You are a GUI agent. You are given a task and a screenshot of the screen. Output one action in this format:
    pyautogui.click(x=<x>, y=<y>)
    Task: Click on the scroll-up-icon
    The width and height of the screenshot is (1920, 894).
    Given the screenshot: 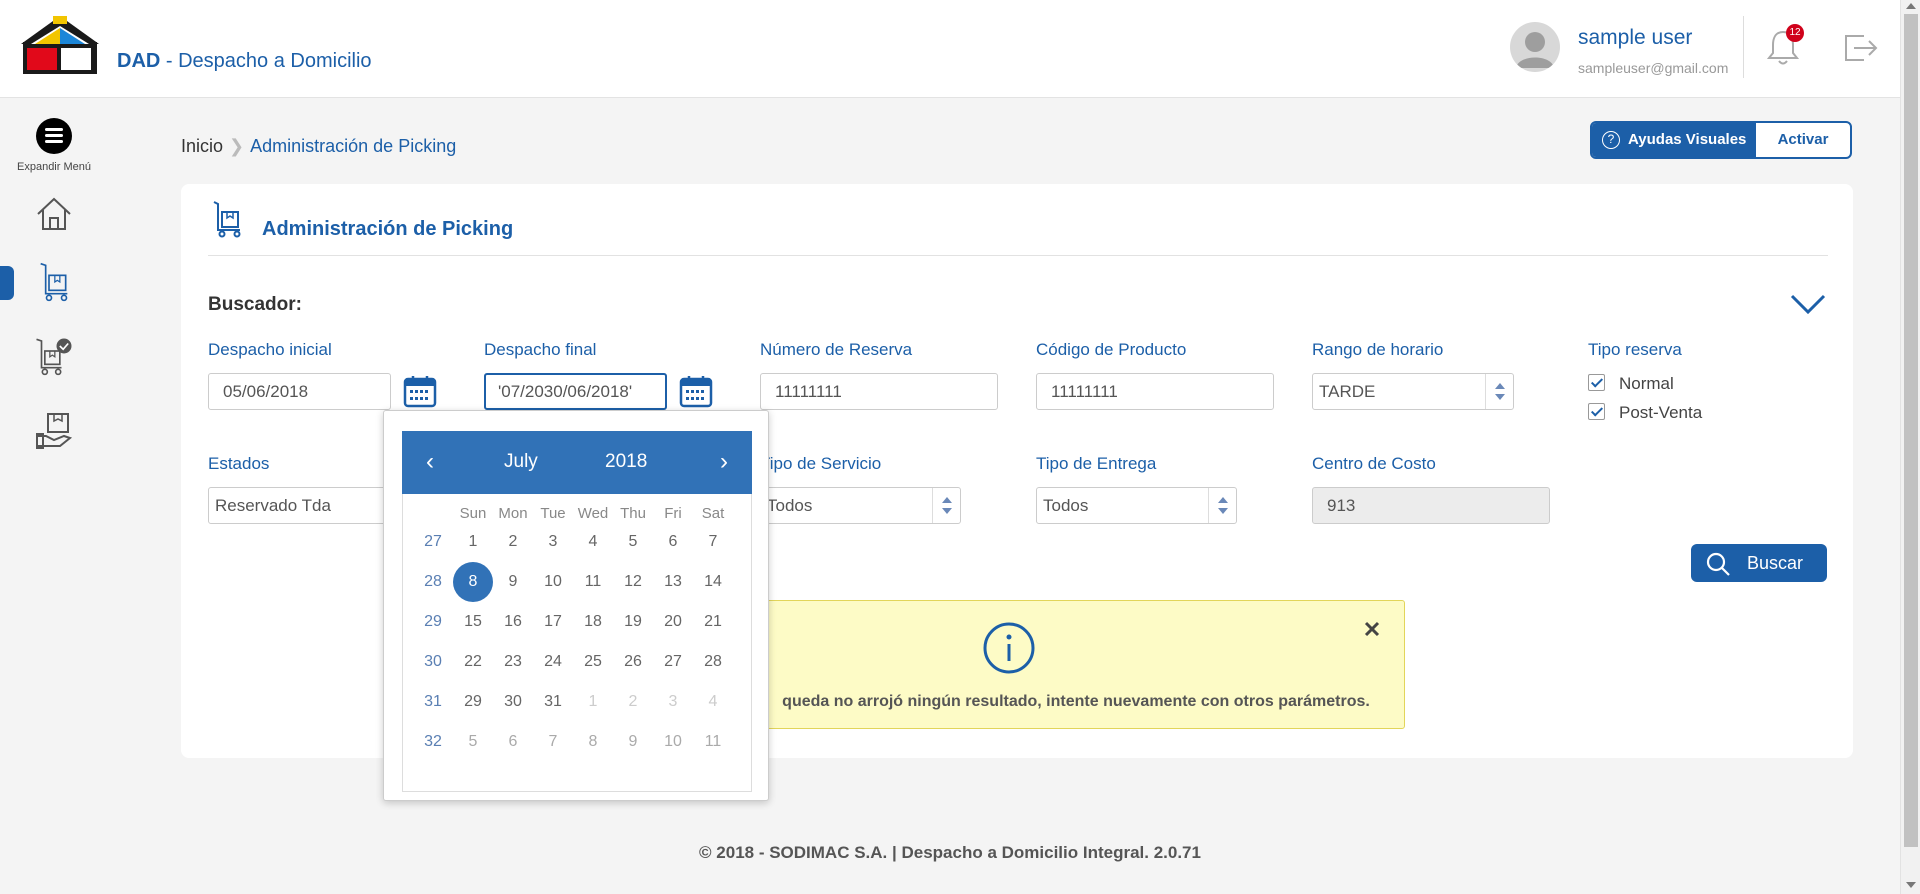 What is the action you would take?
    pyautogui.click(x=1911, y=6)
    